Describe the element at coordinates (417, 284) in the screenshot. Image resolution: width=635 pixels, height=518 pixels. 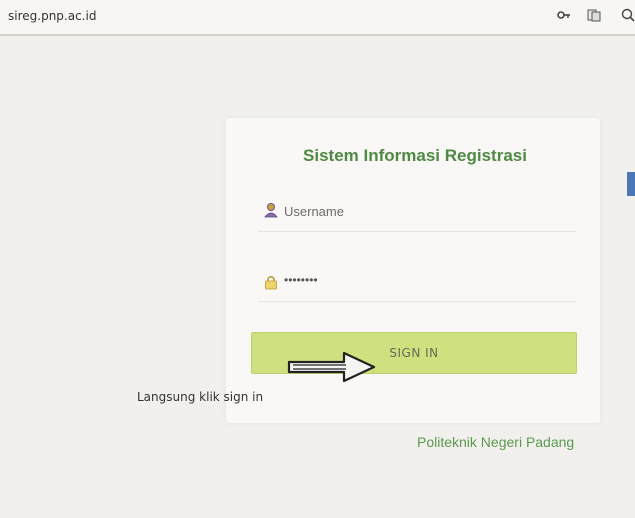
I see `password-field: ••••••••` at that location.